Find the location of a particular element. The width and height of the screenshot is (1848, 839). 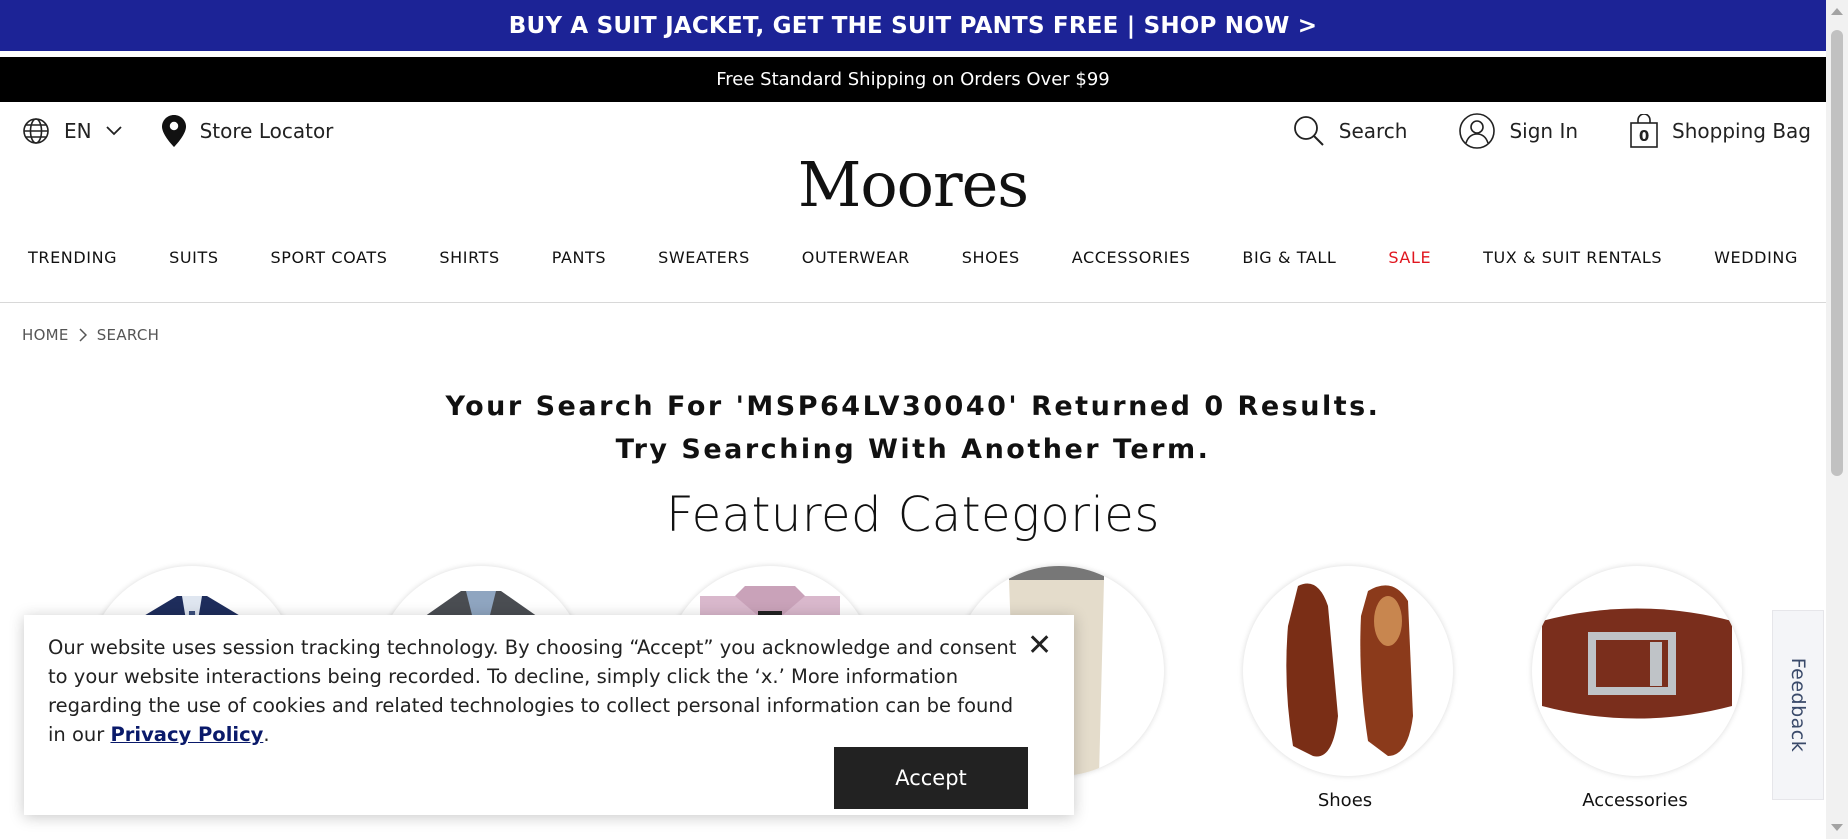

map-pin-icon is located at coordinates (173, 131).